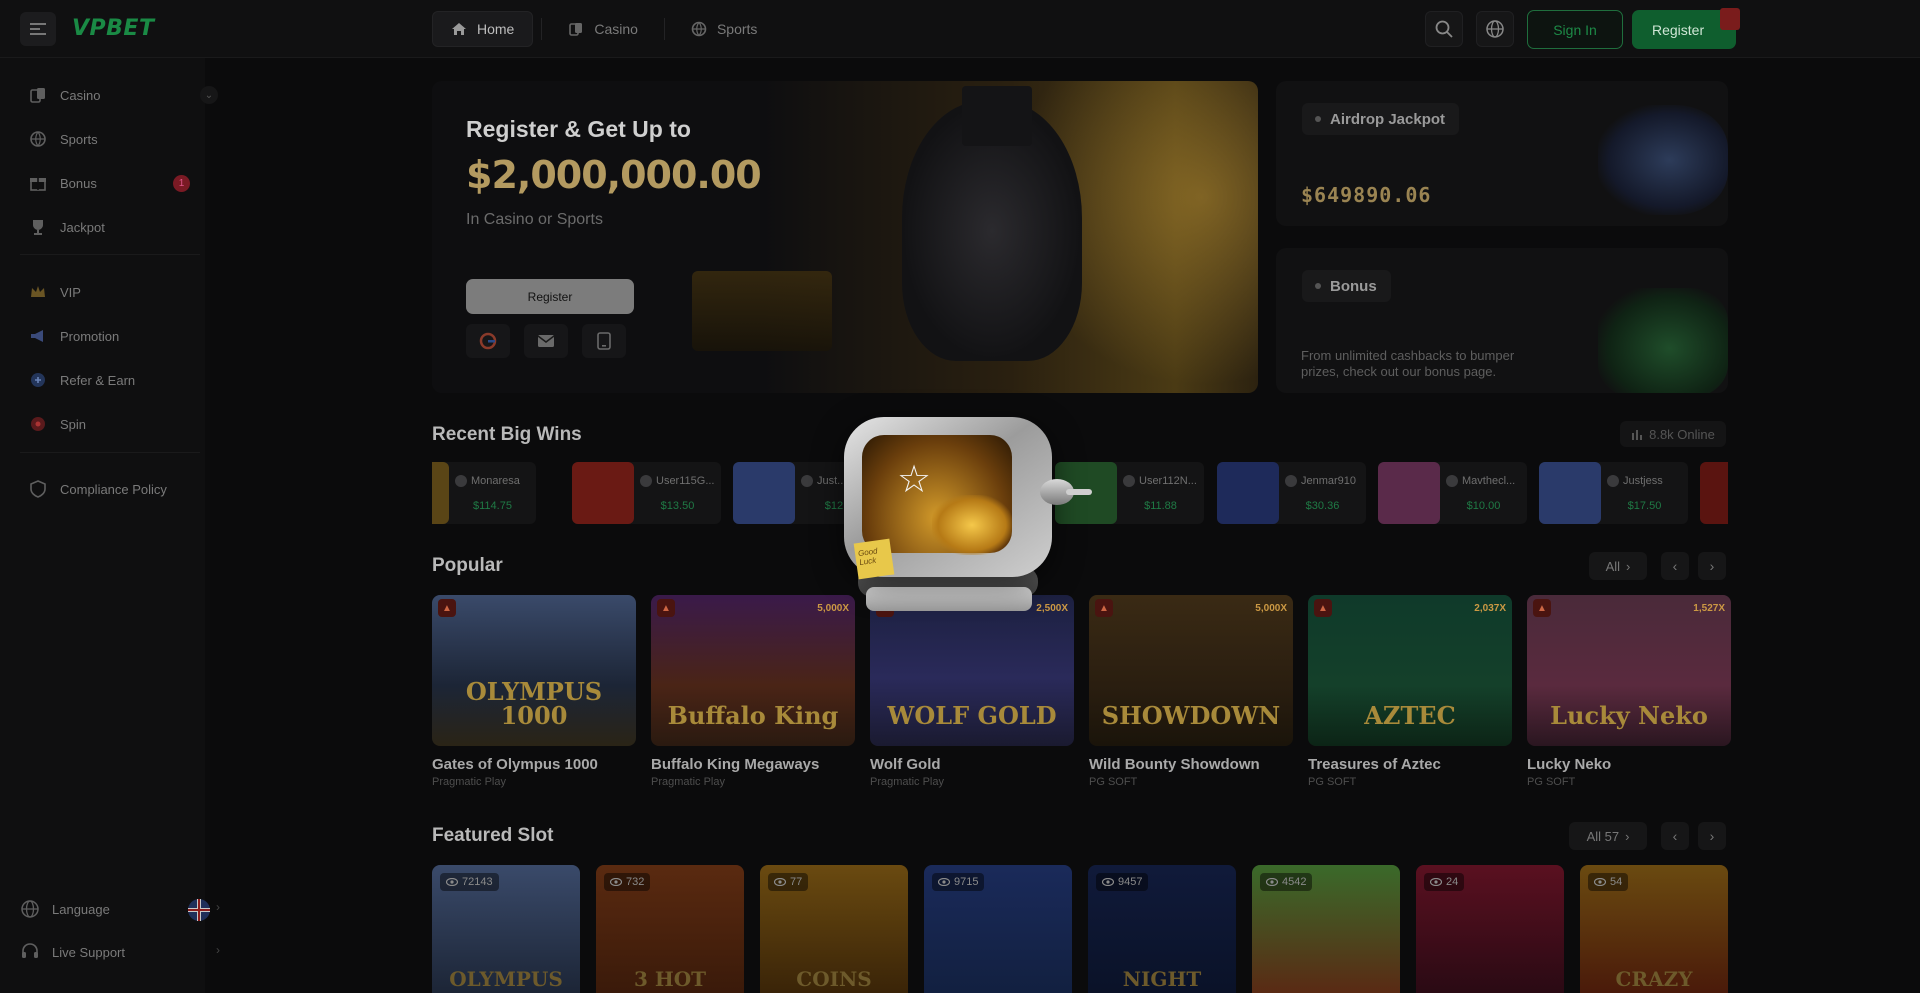  I want to click on menu-button, so click(38, 29).